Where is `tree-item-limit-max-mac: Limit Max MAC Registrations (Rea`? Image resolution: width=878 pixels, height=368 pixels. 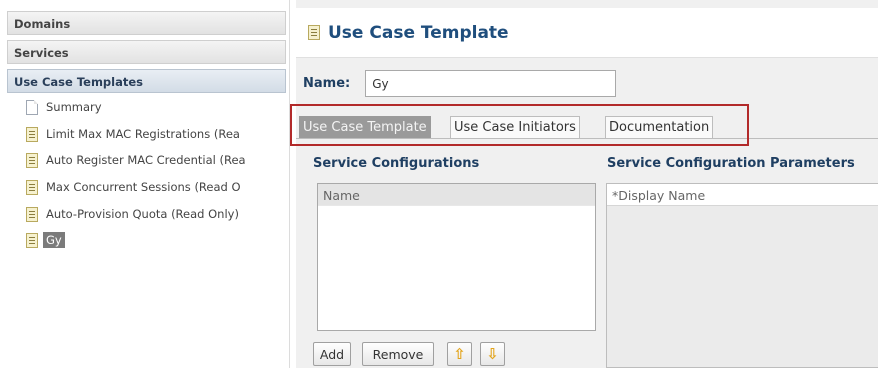 tree-item-limit-max-mac: Limit Max MAC Registrations (Rea is located at coordinates (157, 134).